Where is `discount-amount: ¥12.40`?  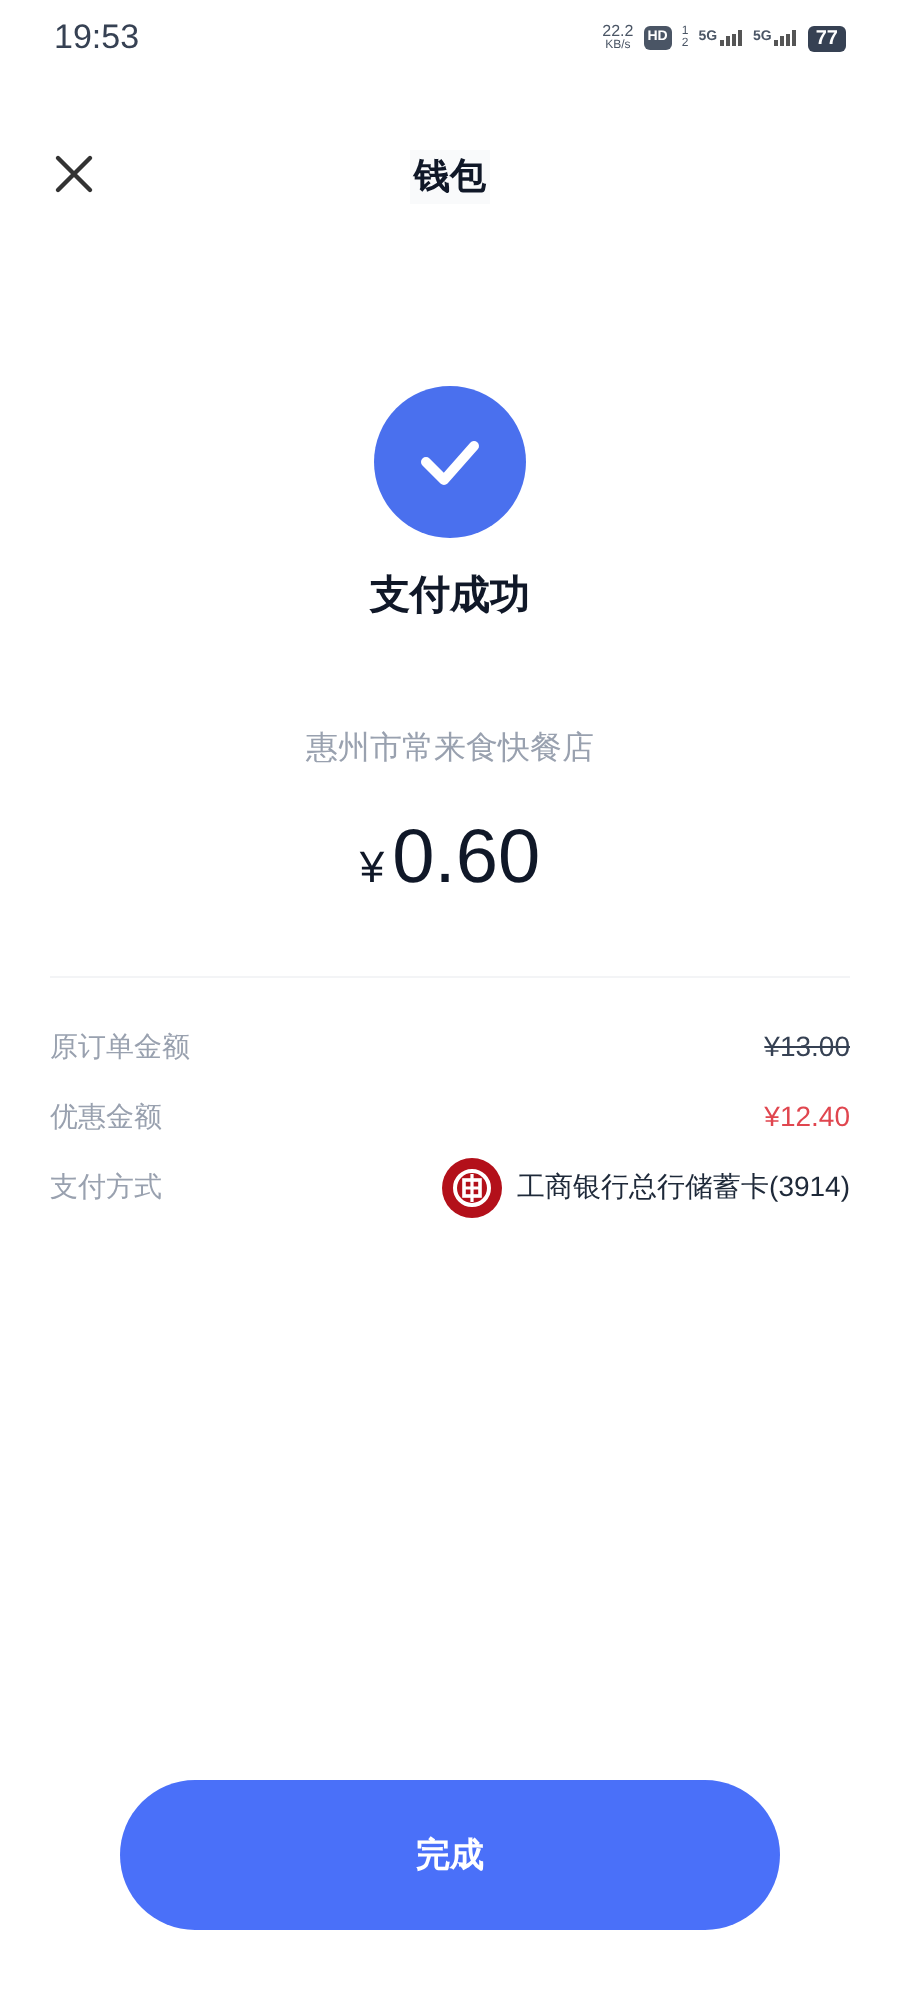
discount-amount: ¥12.40 is located at coordinates (807, 1117).